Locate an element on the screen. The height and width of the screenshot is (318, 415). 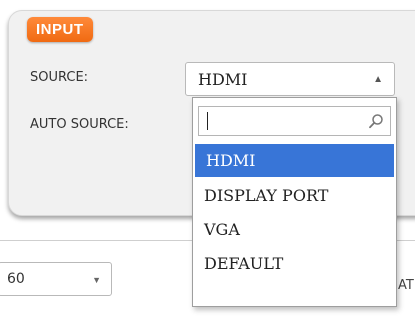
text-caret is located at coordinates (207, 121).